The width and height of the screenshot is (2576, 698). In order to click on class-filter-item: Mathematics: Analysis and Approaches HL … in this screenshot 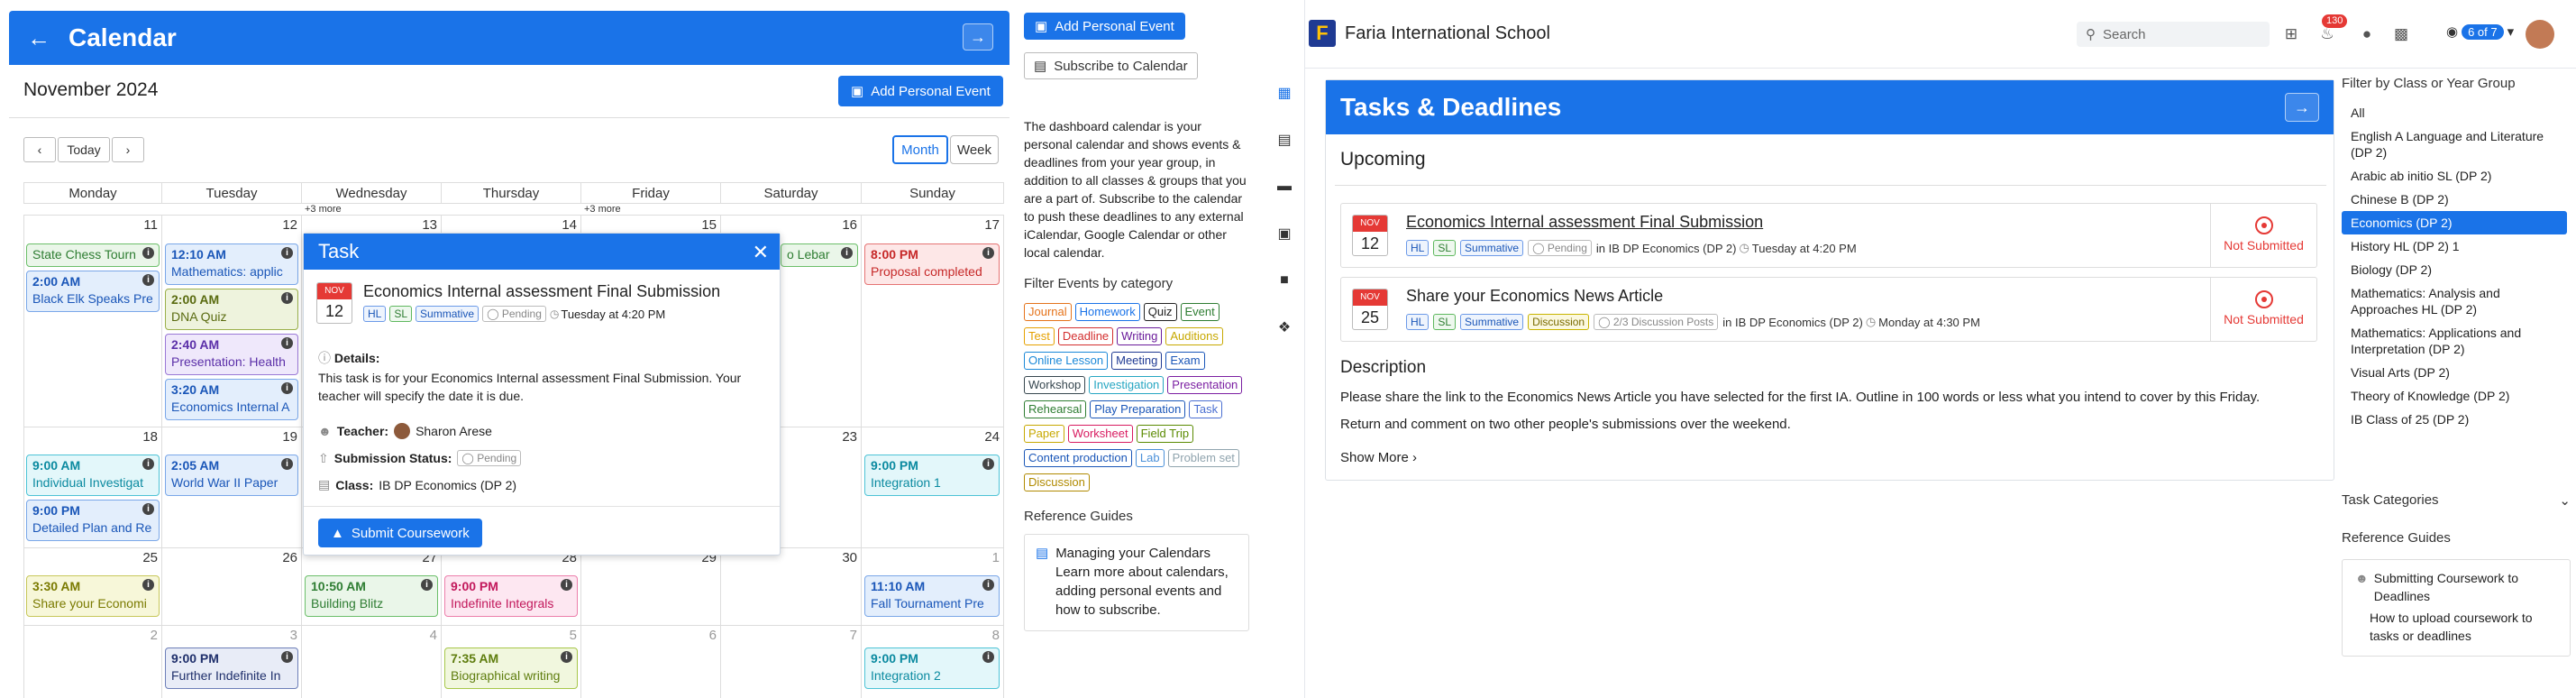, I will do `click(2454, 301)`.